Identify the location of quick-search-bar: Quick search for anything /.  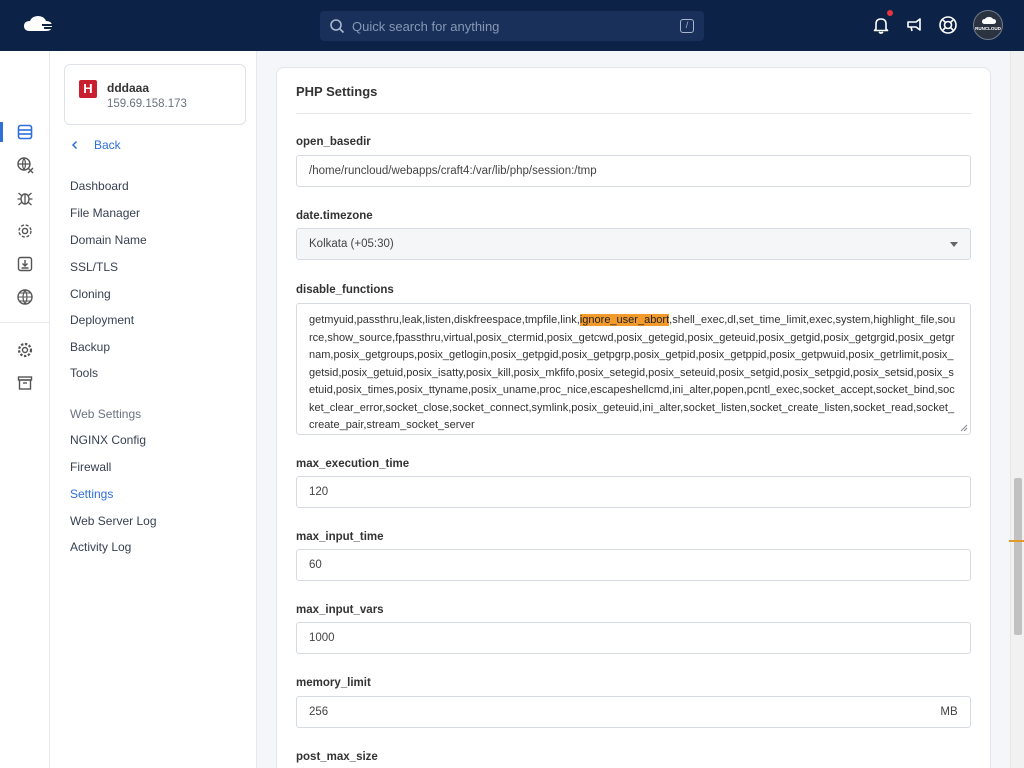
(512, 26).